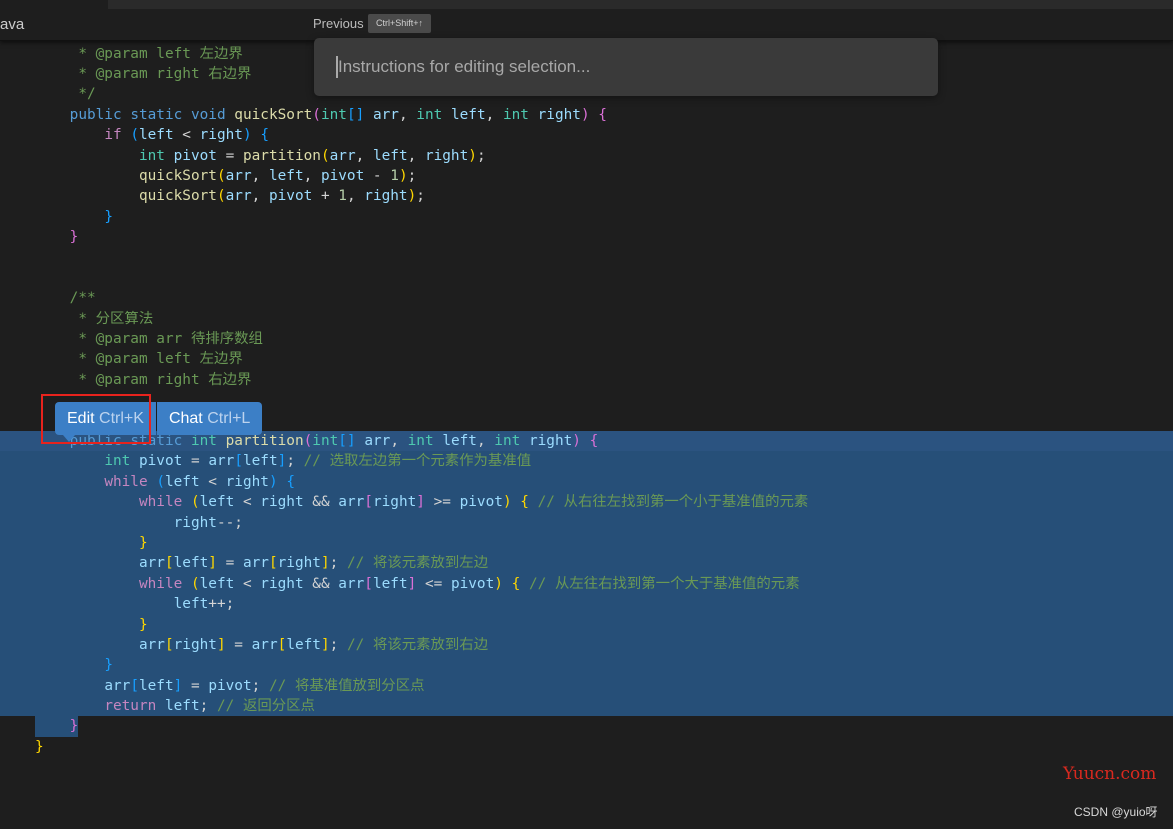 Image resolution: width=1173 pixels, height=829 pixels. Describe the element at coordinates (586, 482) in the screenshot. I see `code-line: while (left < right) {` at that location.